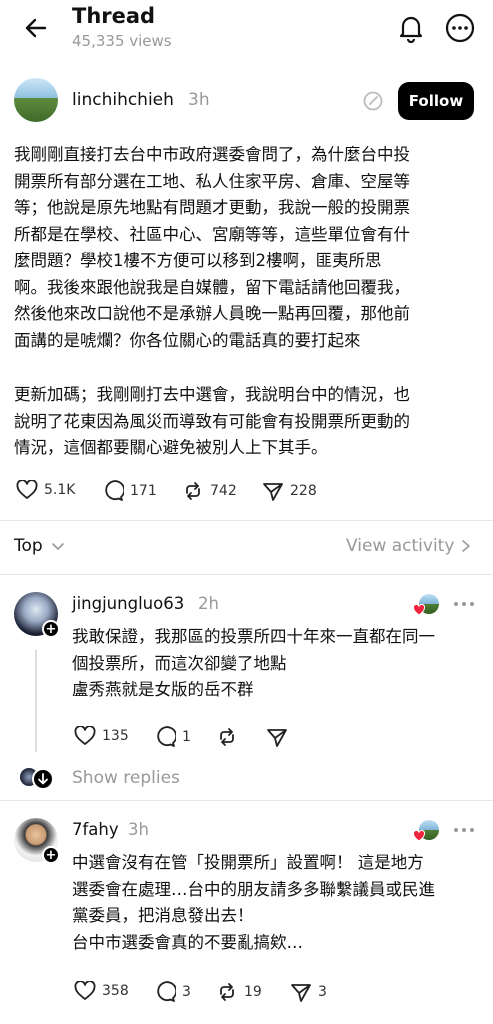 The width and height of the screenshot is (493, 1024). I want to click on reply-comment-count: 1, so click(186, 737).